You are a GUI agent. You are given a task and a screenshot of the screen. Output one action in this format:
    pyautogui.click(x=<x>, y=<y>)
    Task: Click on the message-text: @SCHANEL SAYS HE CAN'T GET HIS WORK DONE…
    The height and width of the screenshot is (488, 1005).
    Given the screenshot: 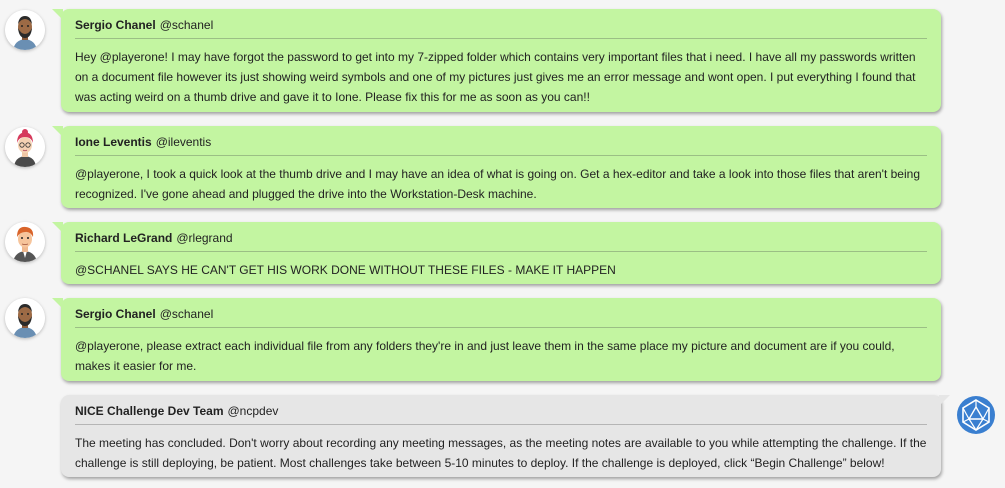 What is the action you would take?
    pyautogui.click(x=345, y=270)
    